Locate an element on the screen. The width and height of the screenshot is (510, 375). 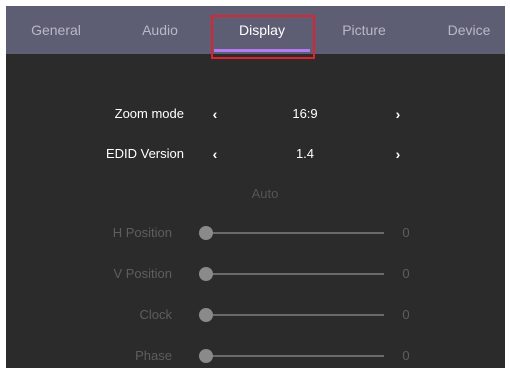
tab-picture: Picture is located at coordinates (364, 30).